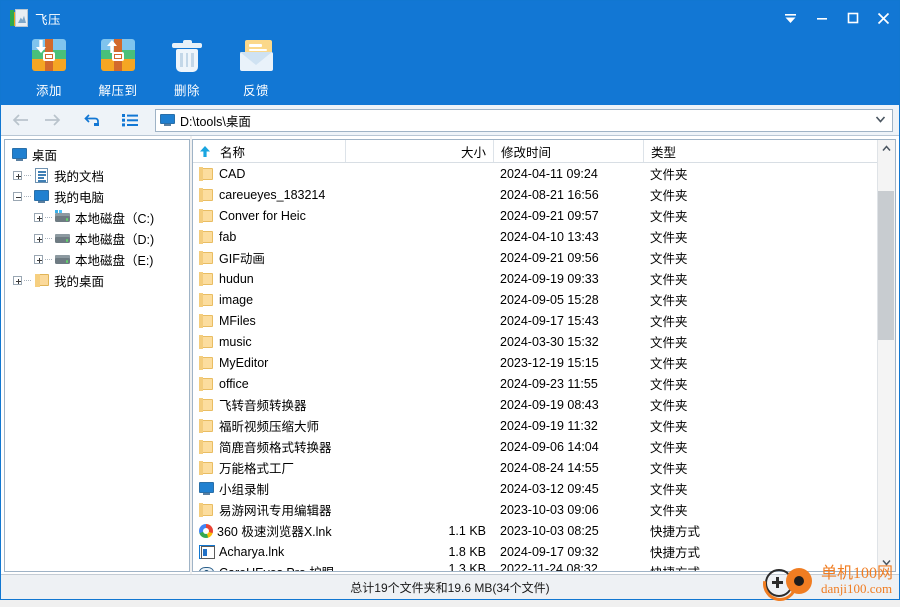  Describe the element at coordinates (549, 488) in the screenshot. I see `cell-date: 2024-03-12 09:45` at that location.